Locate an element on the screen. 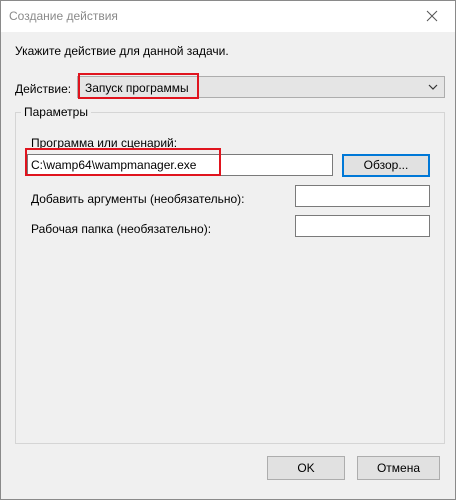 This screenshot has height=500, width=456. cancel-button: Отмена is located at coordinates (398, 468).